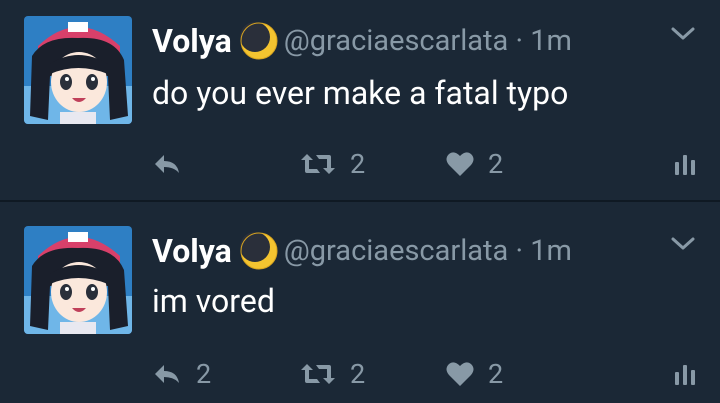 This screenshot has width=720, height=403. I want to click on tweet-text: do you ever make a fatal typo, so click(360, 93).